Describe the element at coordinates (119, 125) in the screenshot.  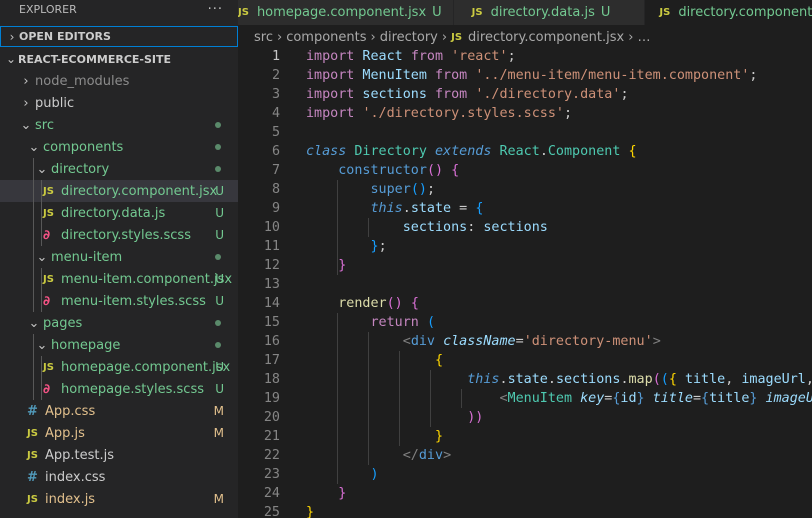
I see `tree-folder: ⌄ src` at that location.